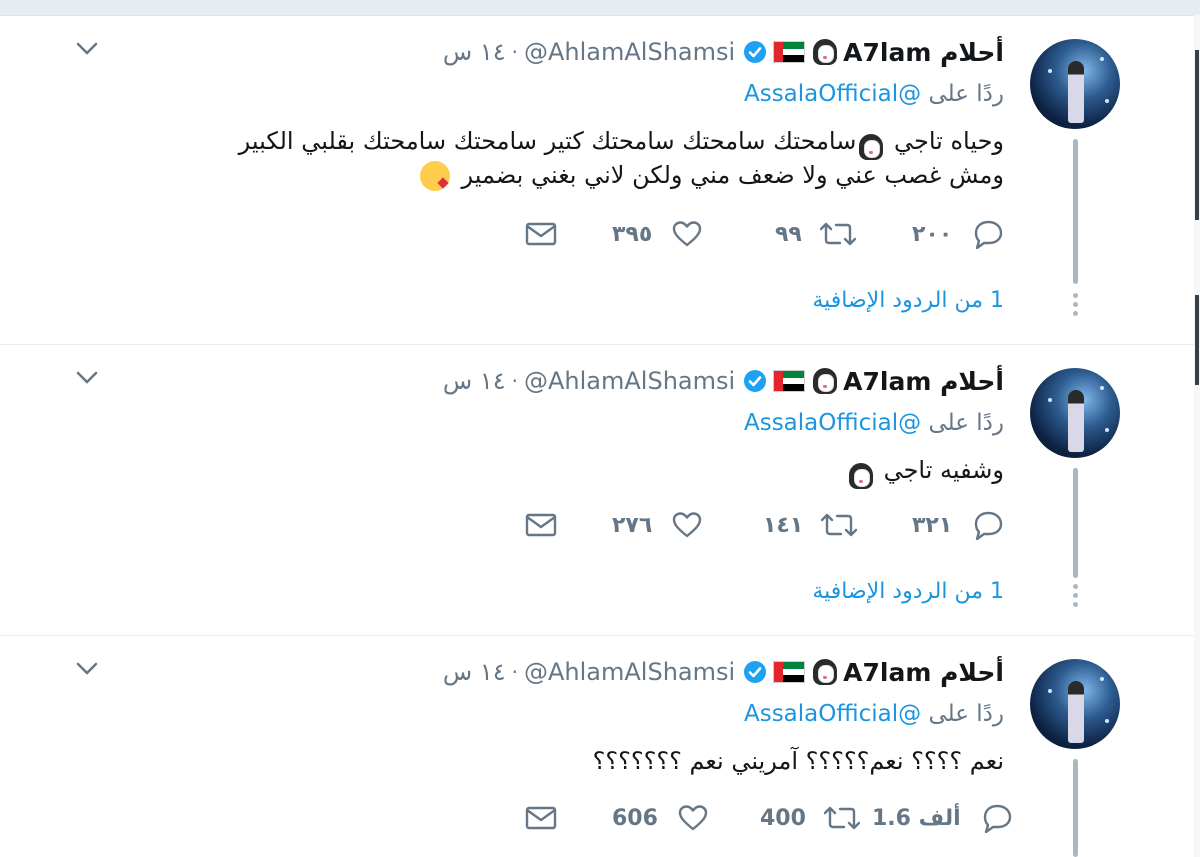  Describe the element at coordinates (943, 470) in the screenshot. I see `text-segment: وشفيه تاجي` at that location.